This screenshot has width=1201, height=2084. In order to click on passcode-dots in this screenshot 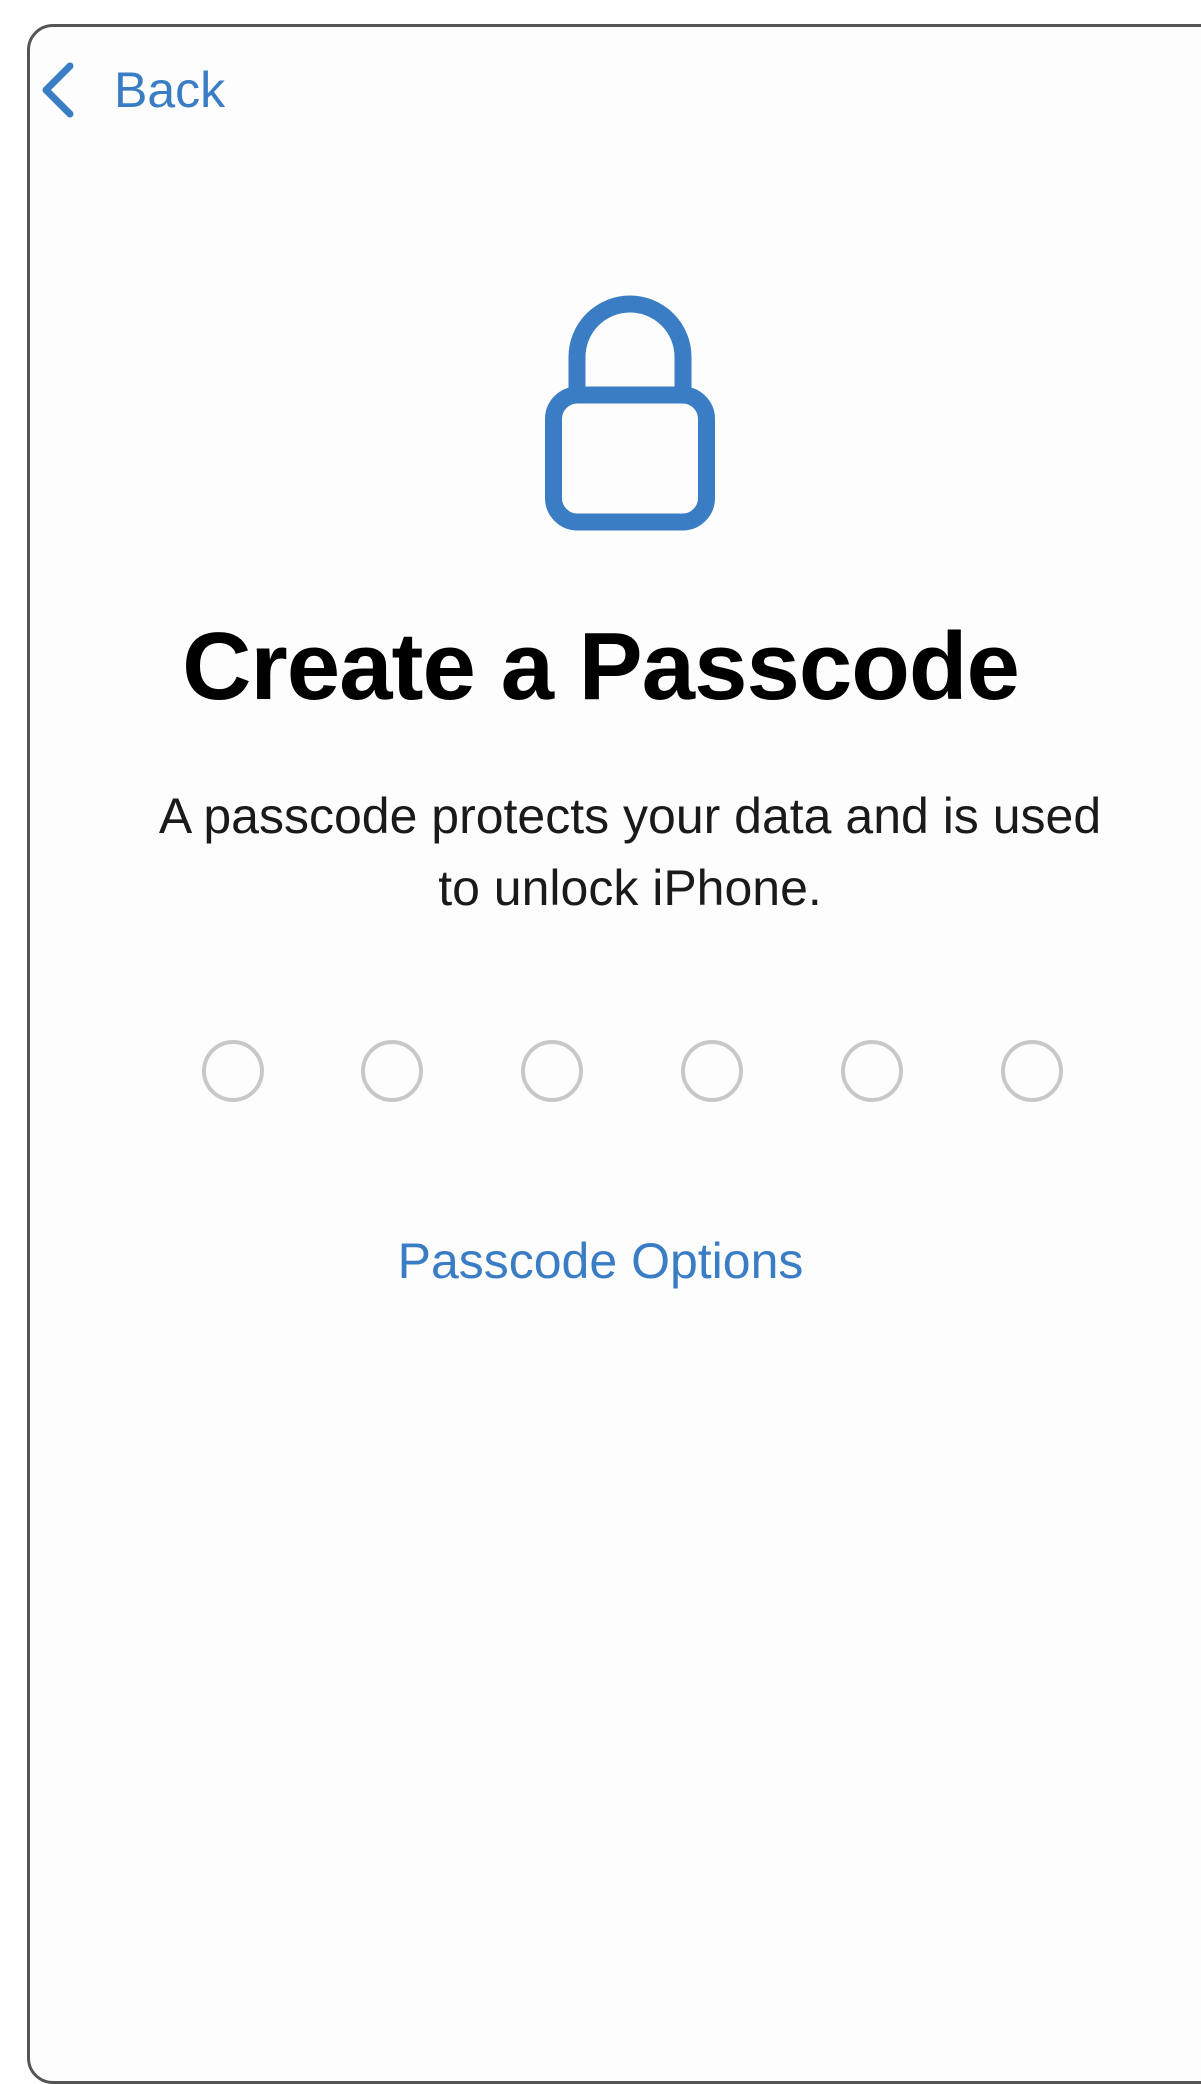, I will do `click(600, 1075)`.